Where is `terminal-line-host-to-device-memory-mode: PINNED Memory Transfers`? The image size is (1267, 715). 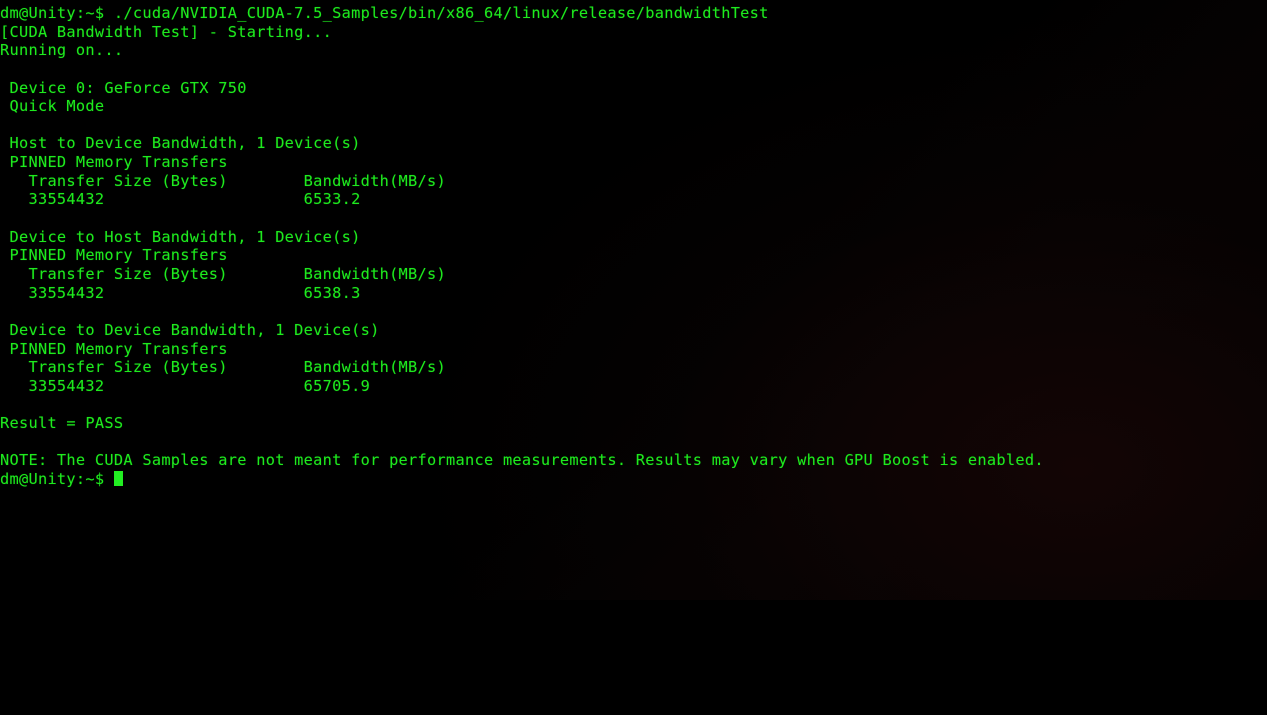 terminal-line-host-to-device-memory-mode: PINNED Memory Transfers is located at coordinates (114, 162).